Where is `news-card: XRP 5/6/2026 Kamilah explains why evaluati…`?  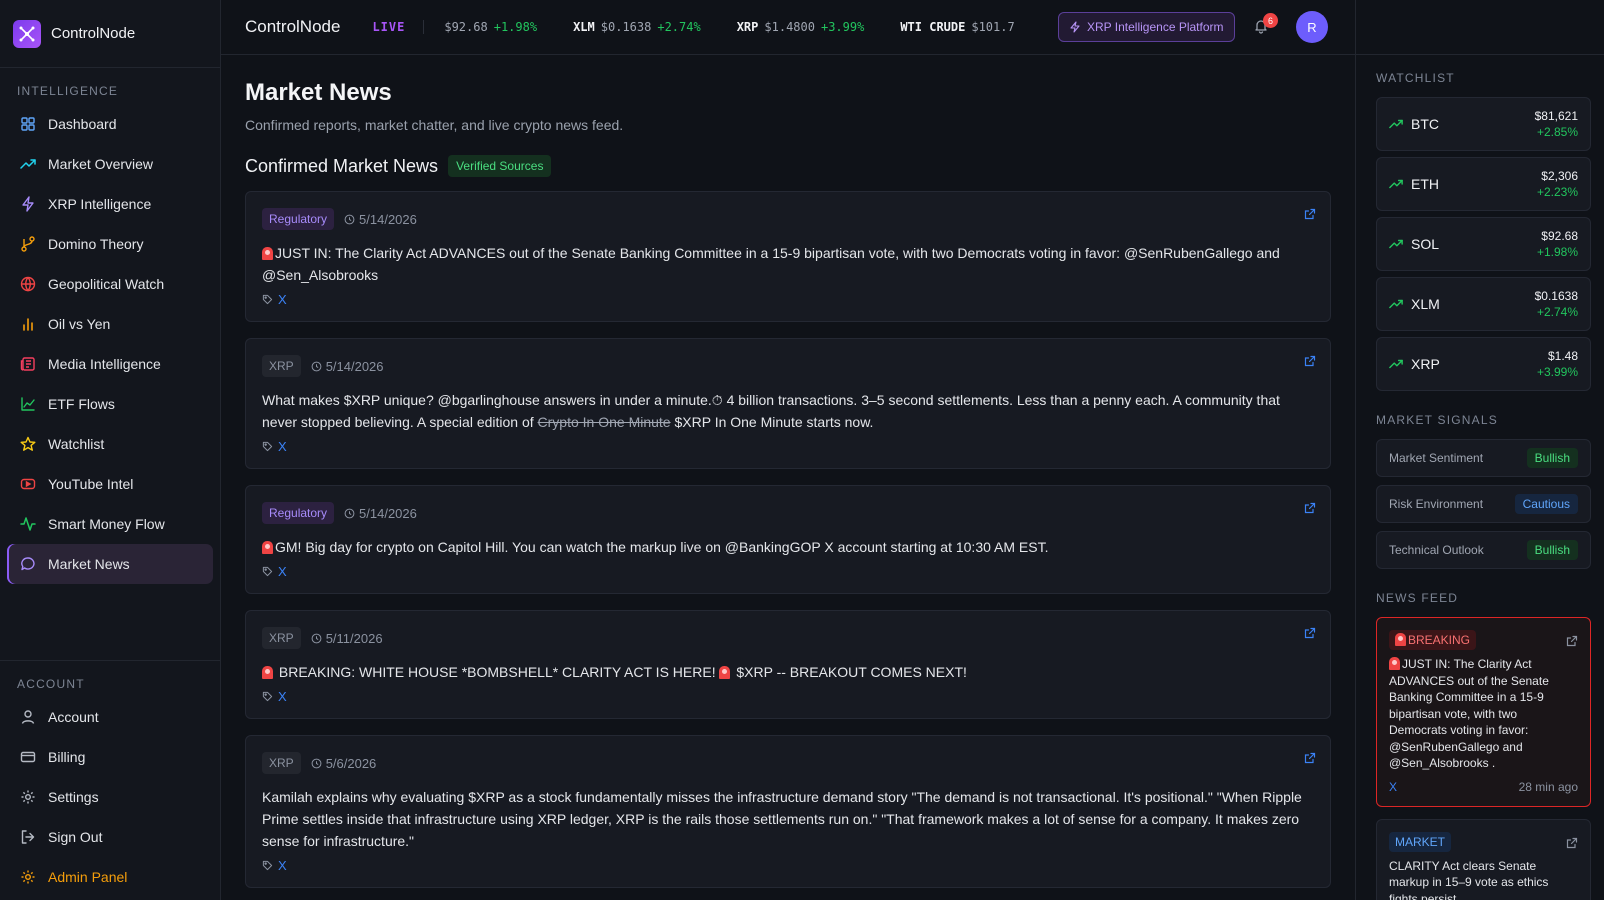
news-card: XRP 5/6/2026 Kamilah explains why evaluati… is located at coordinates (788, 811).